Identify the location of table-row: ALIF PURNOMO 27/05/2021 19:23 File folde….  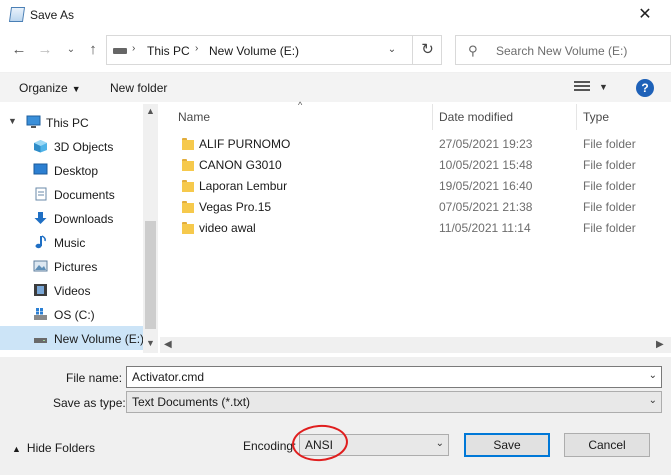
(415, 144).